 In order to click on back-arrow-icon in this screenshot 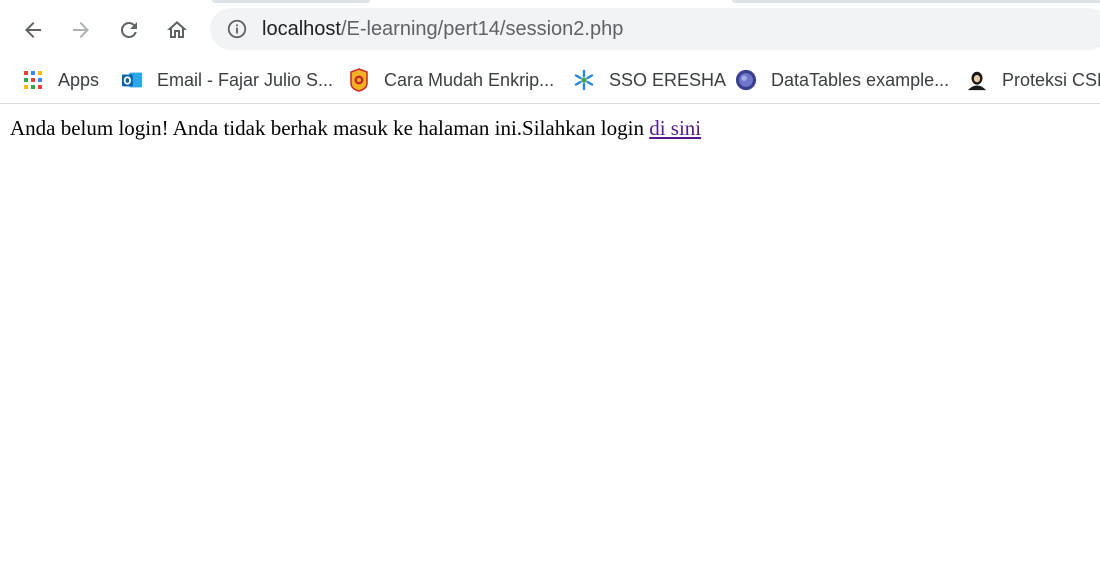, I will do `click(33, 30)`.